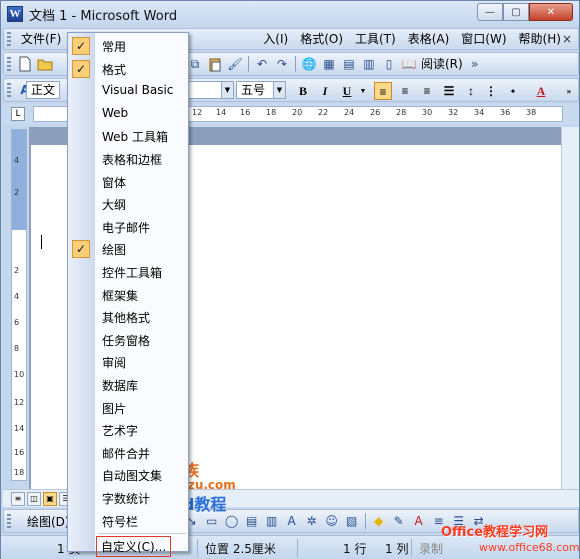  What do you see at coordinates (401, 112) in the screenshot?
I see `ruler-number: 28` at bounding box center [401, 112].